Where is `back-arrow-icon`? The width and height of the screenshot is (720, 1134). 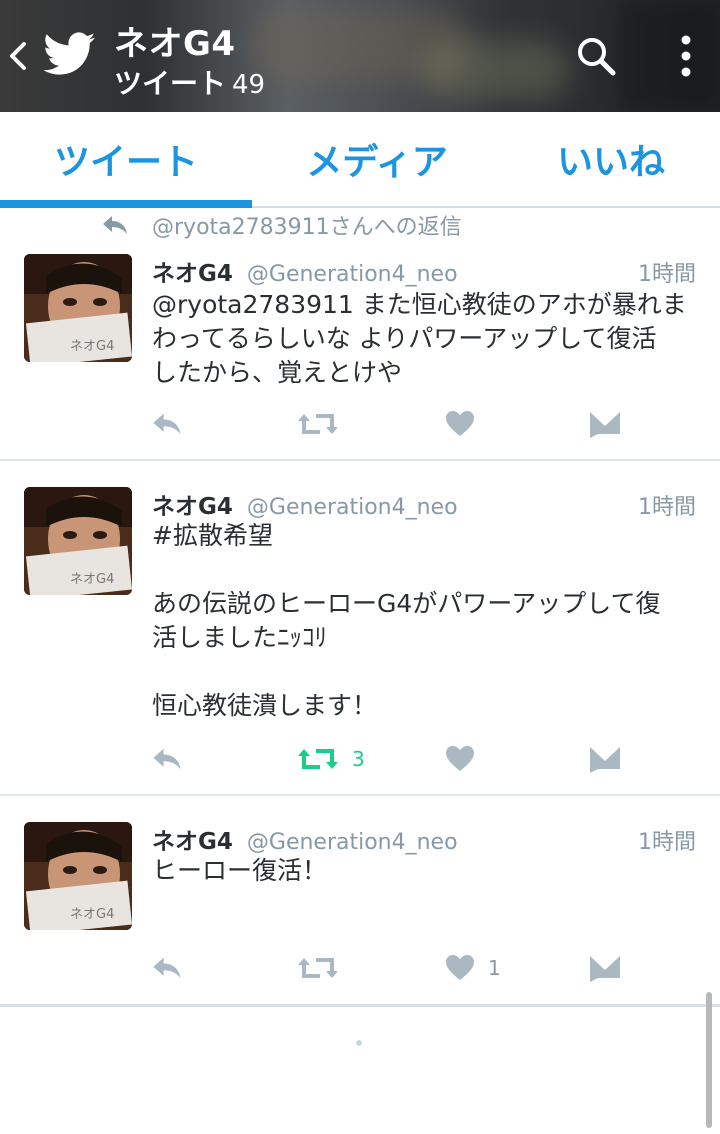 back-arrow-icon is located at coordinates (19, 56).